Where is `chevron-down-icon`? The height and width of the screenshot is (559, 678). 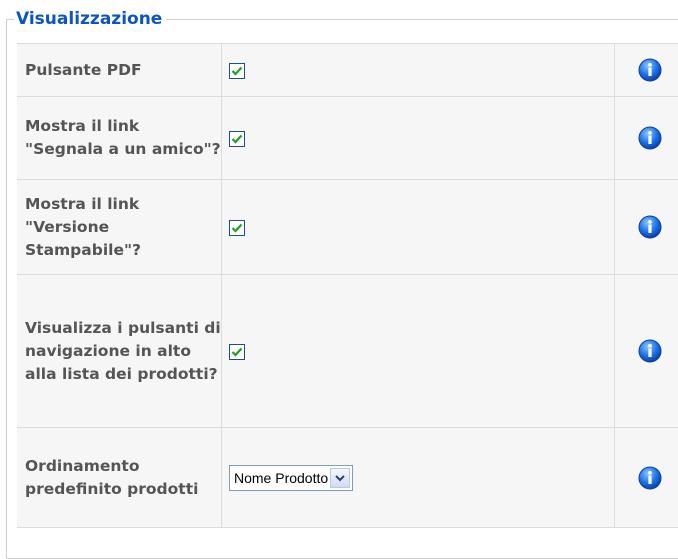
chevron-down-icon is located at coordinates (340, 477).